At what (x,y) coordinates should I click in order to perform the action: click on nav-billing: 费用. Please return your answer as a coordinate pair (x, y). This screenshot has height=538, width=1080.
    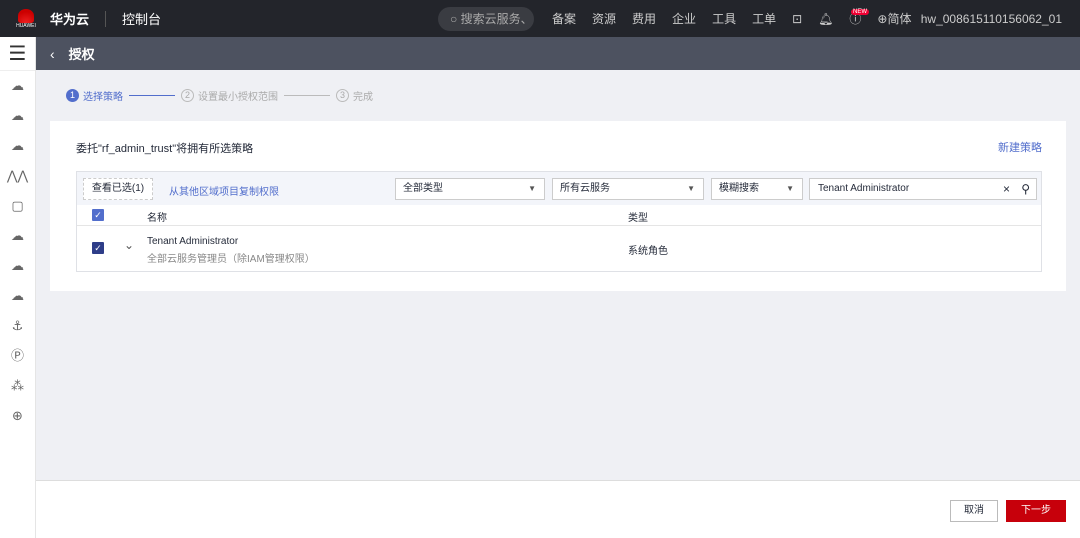
    Looking at the image, I should click on (644, 18).